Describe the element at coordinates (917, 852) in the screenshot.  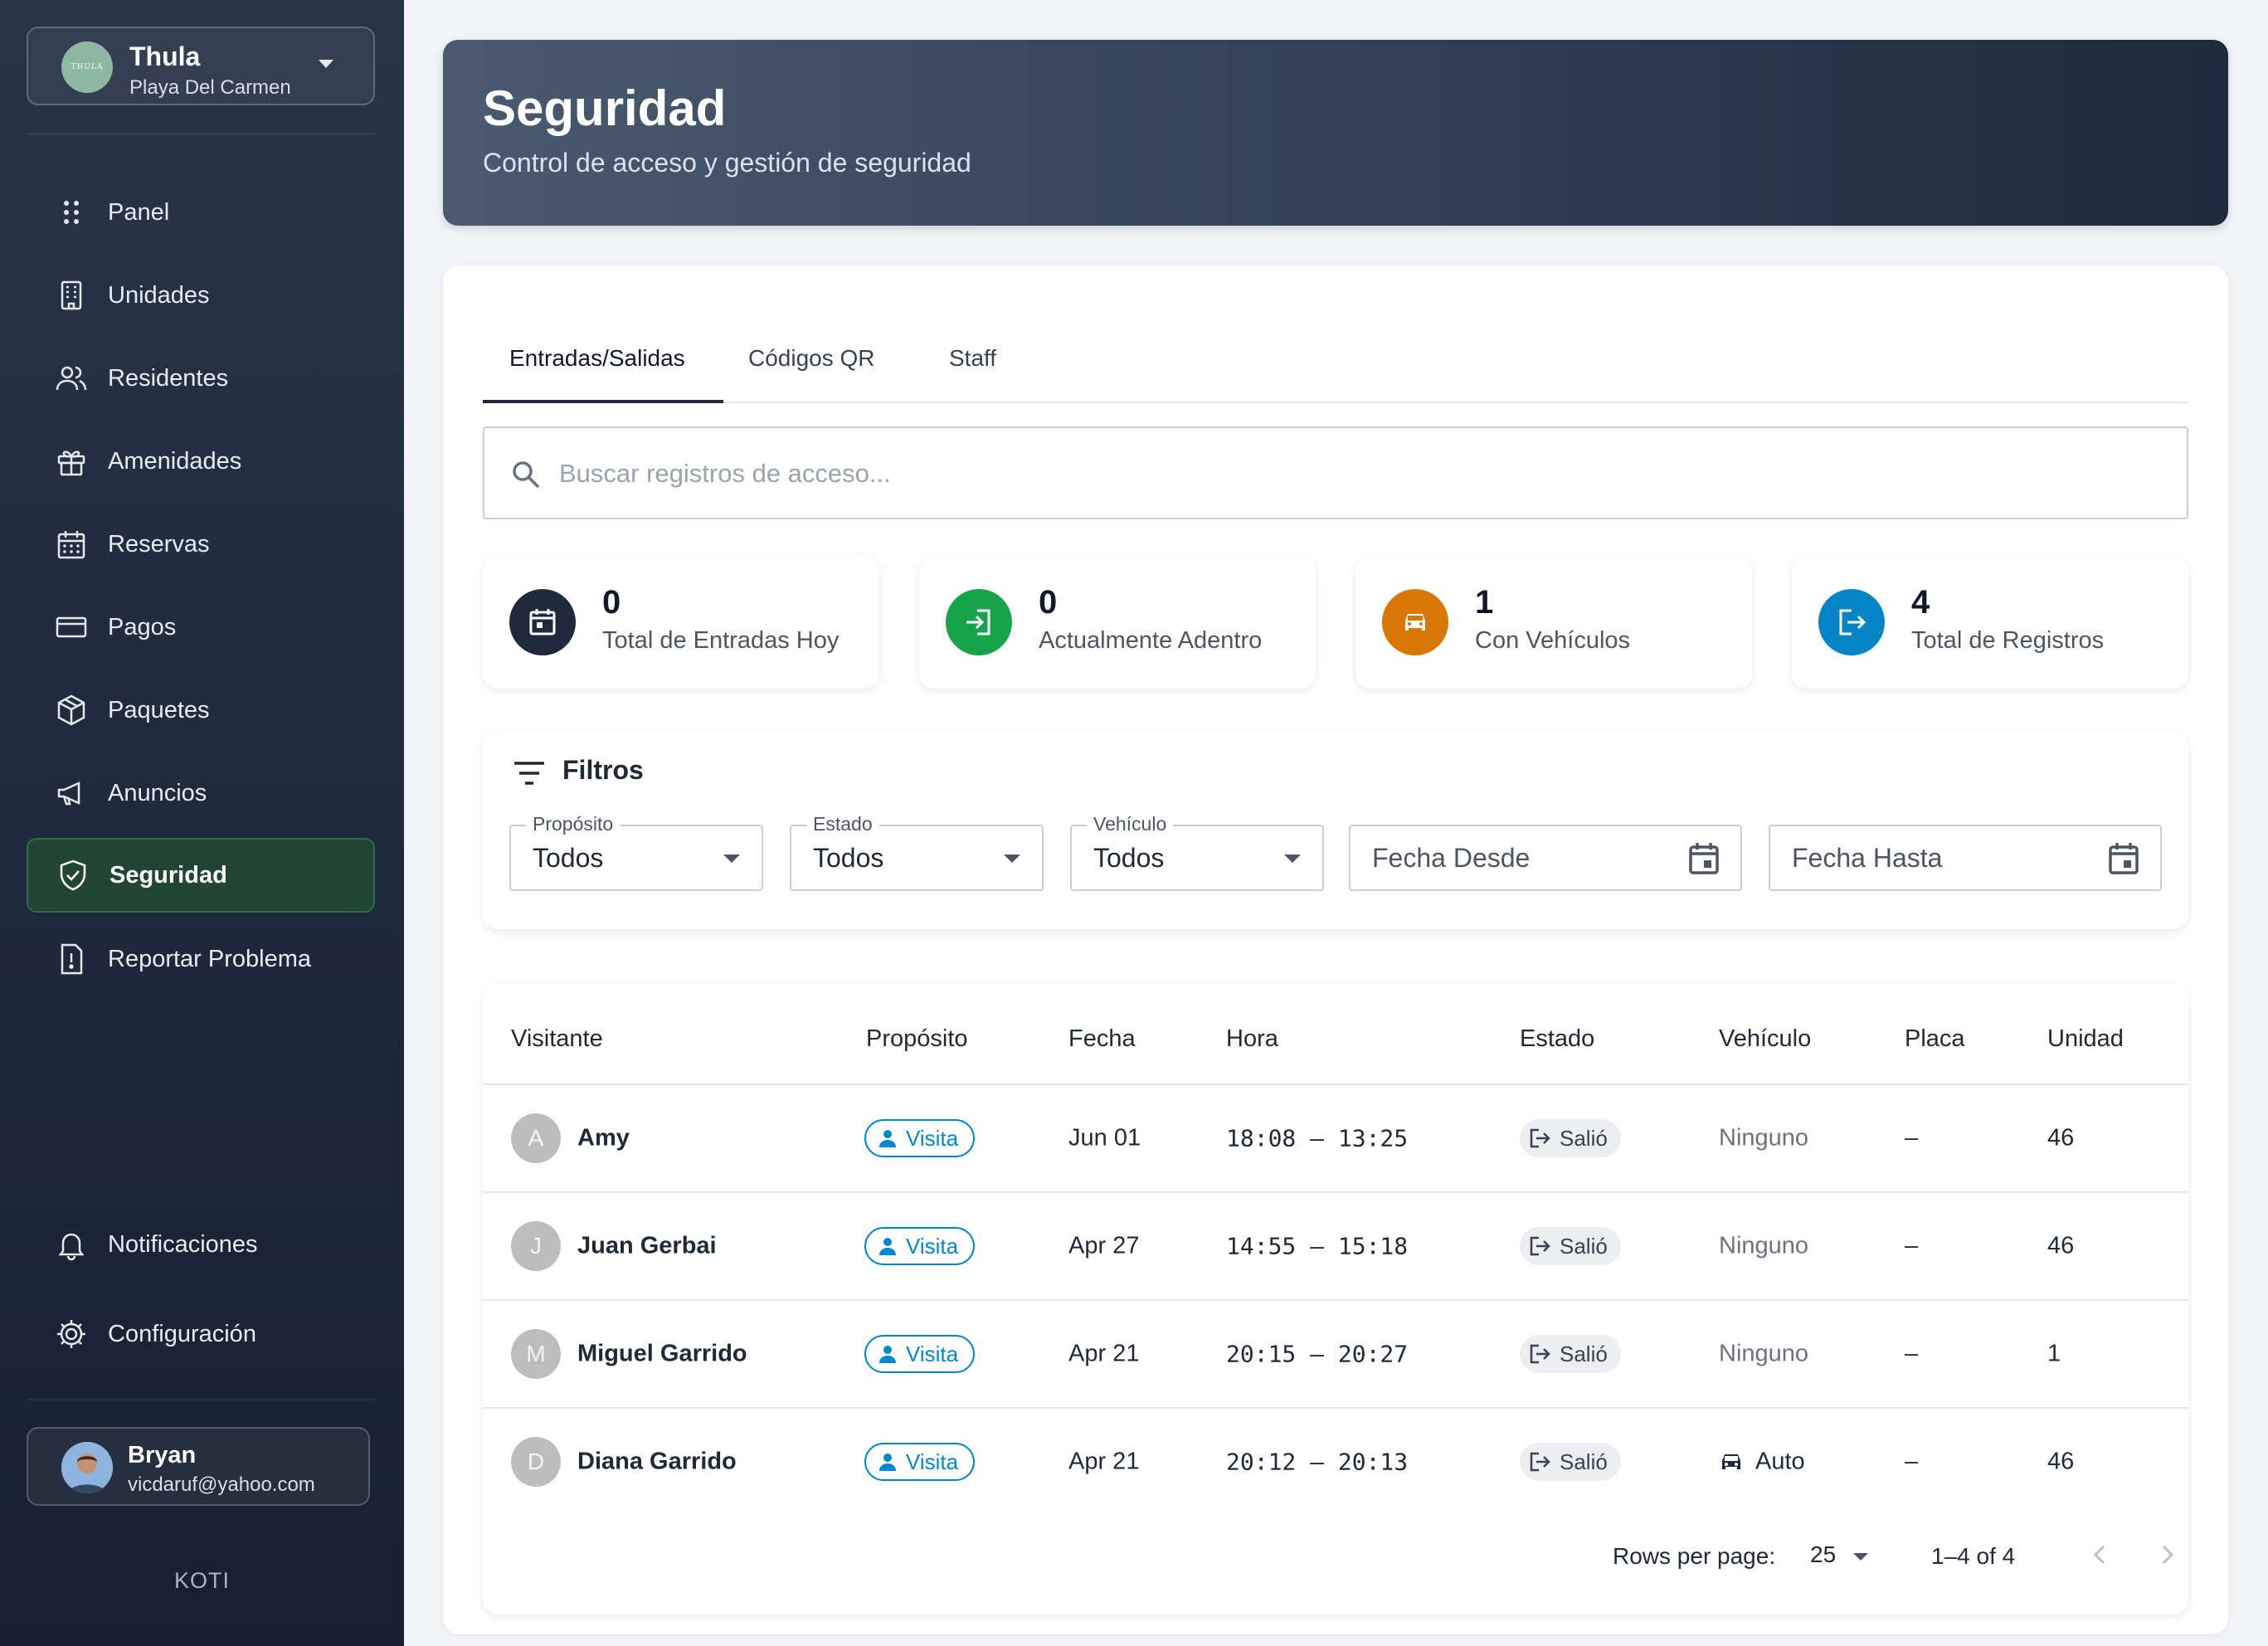
I see `state-select: Estado Todos` at that location.